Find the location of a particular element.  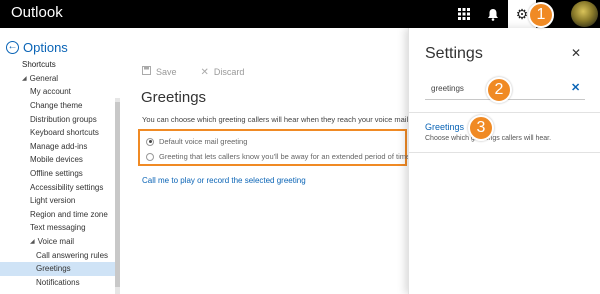

sidebar-item-general: ◢ General is located at coordinates (58, 79).